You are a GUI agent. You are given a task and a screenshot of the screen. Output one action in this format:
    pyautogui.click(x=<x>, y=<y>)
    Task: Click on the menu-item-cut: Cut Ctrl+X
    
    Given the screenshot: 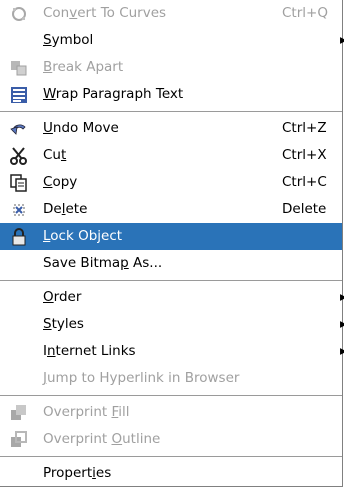 What is the action you would take?
    pyautogui.click(x=171, y=155)
    